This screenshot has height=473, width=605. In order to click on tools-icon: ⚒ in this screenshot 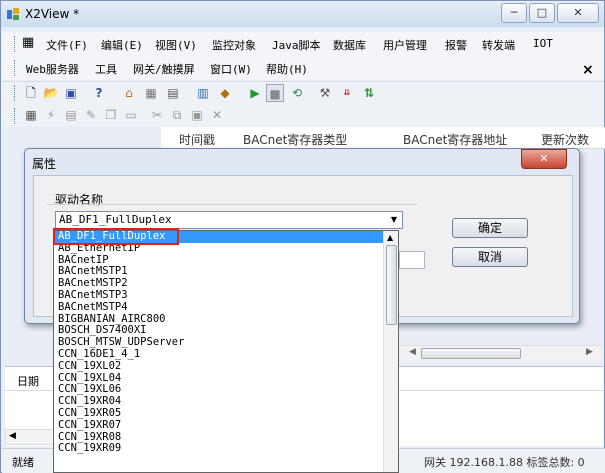, I will do `click(325, 93)`.